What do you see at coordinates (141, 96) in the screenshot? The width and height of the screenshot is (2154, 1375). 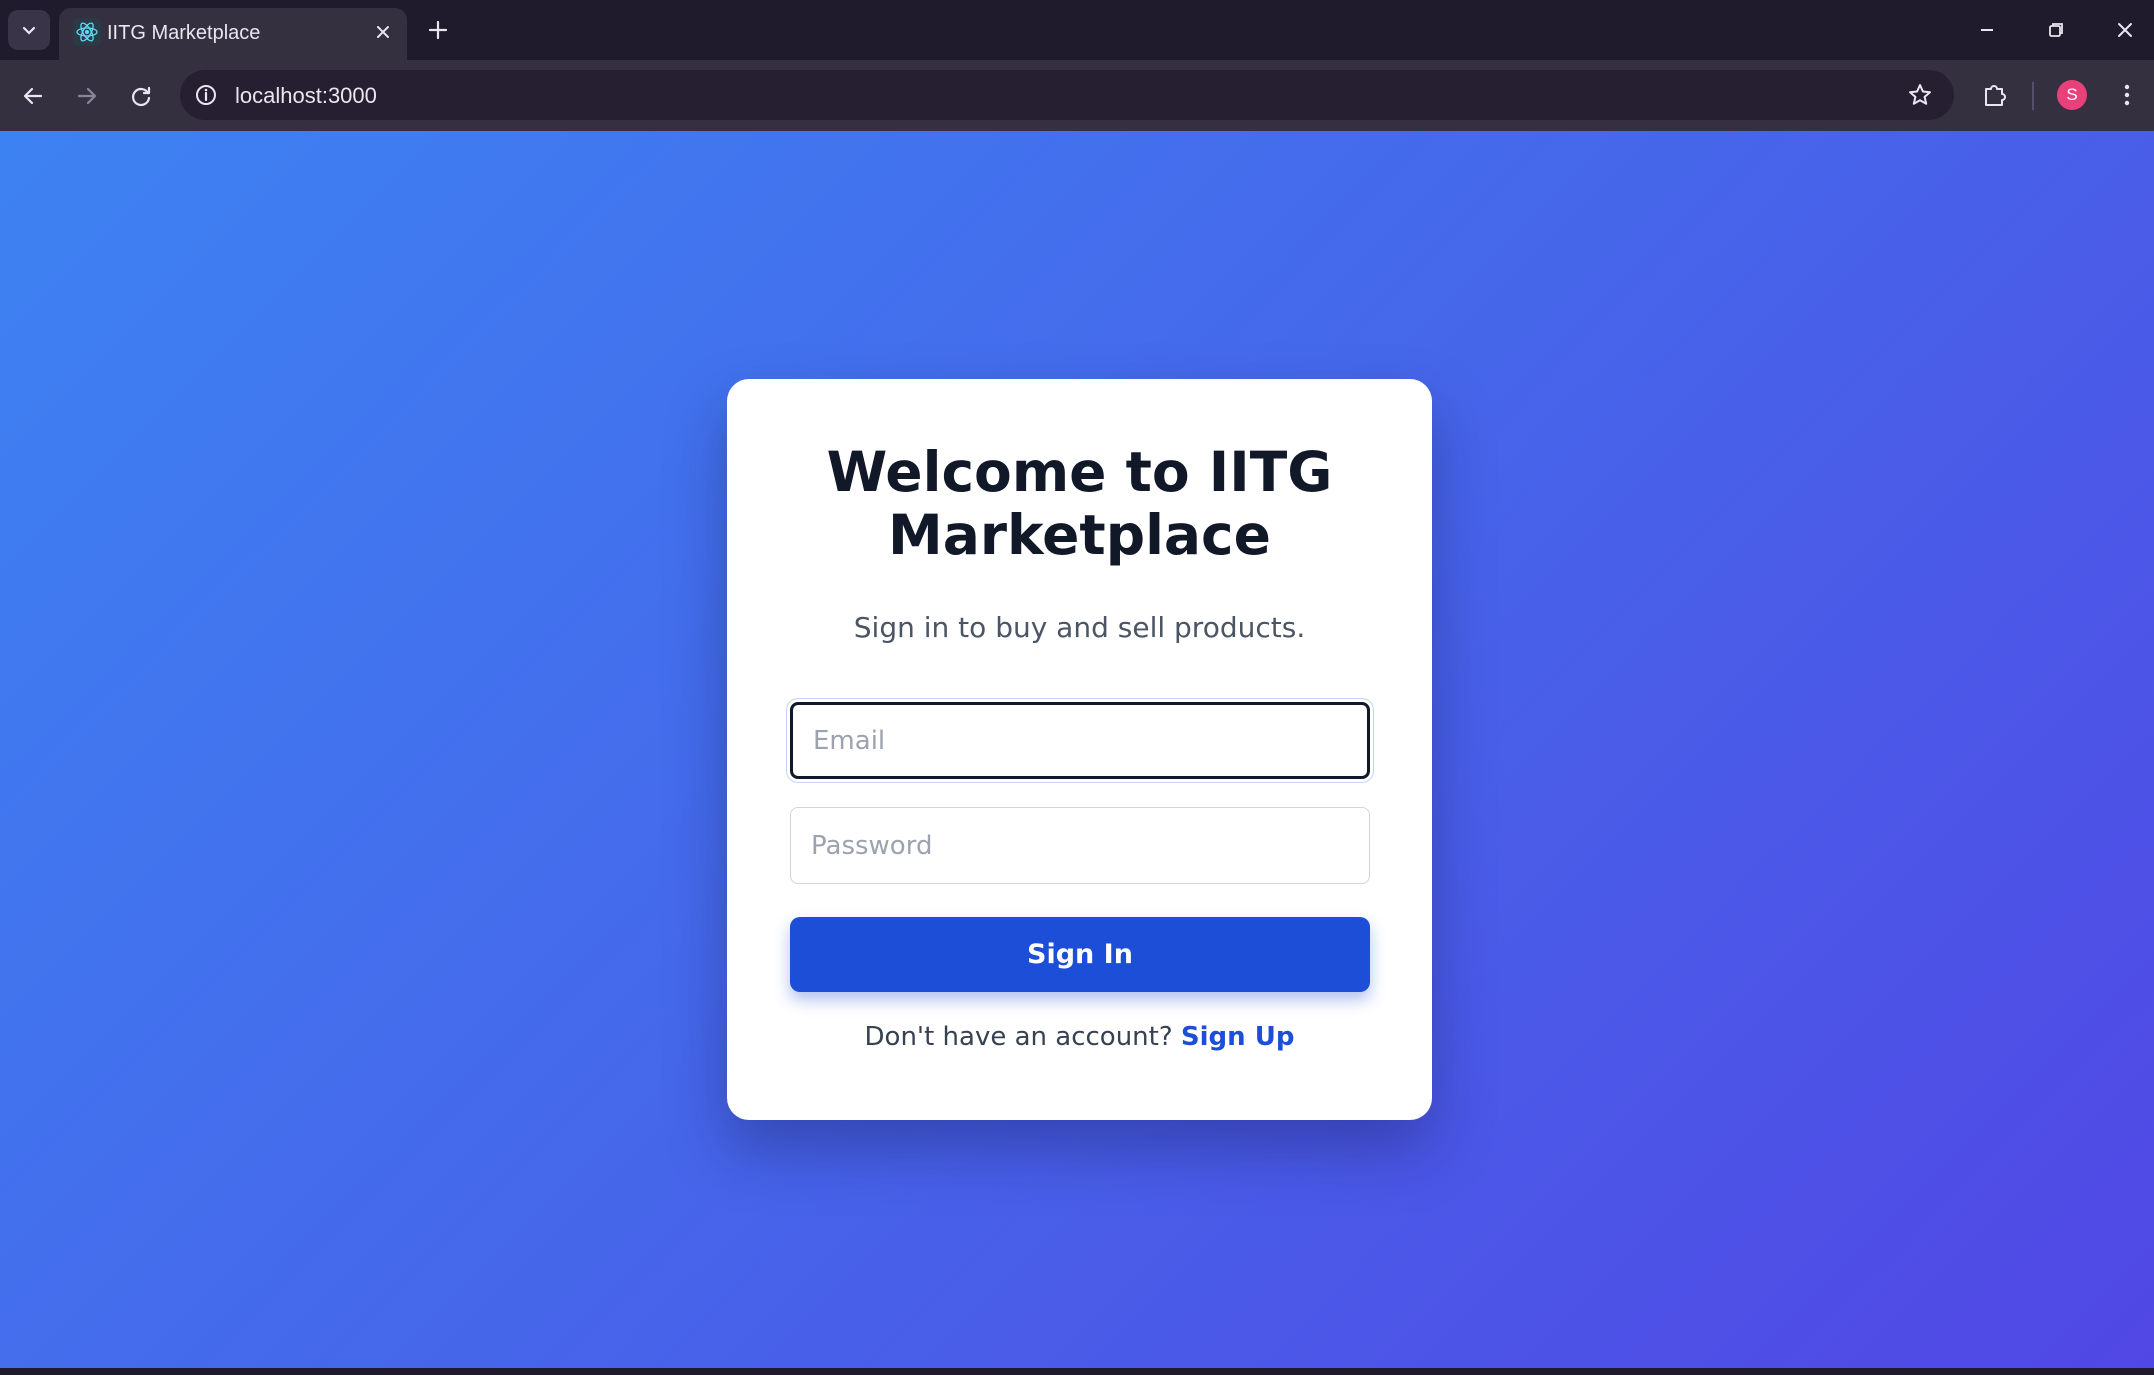 I see `reload-icon` at bounding box center [141, 96].